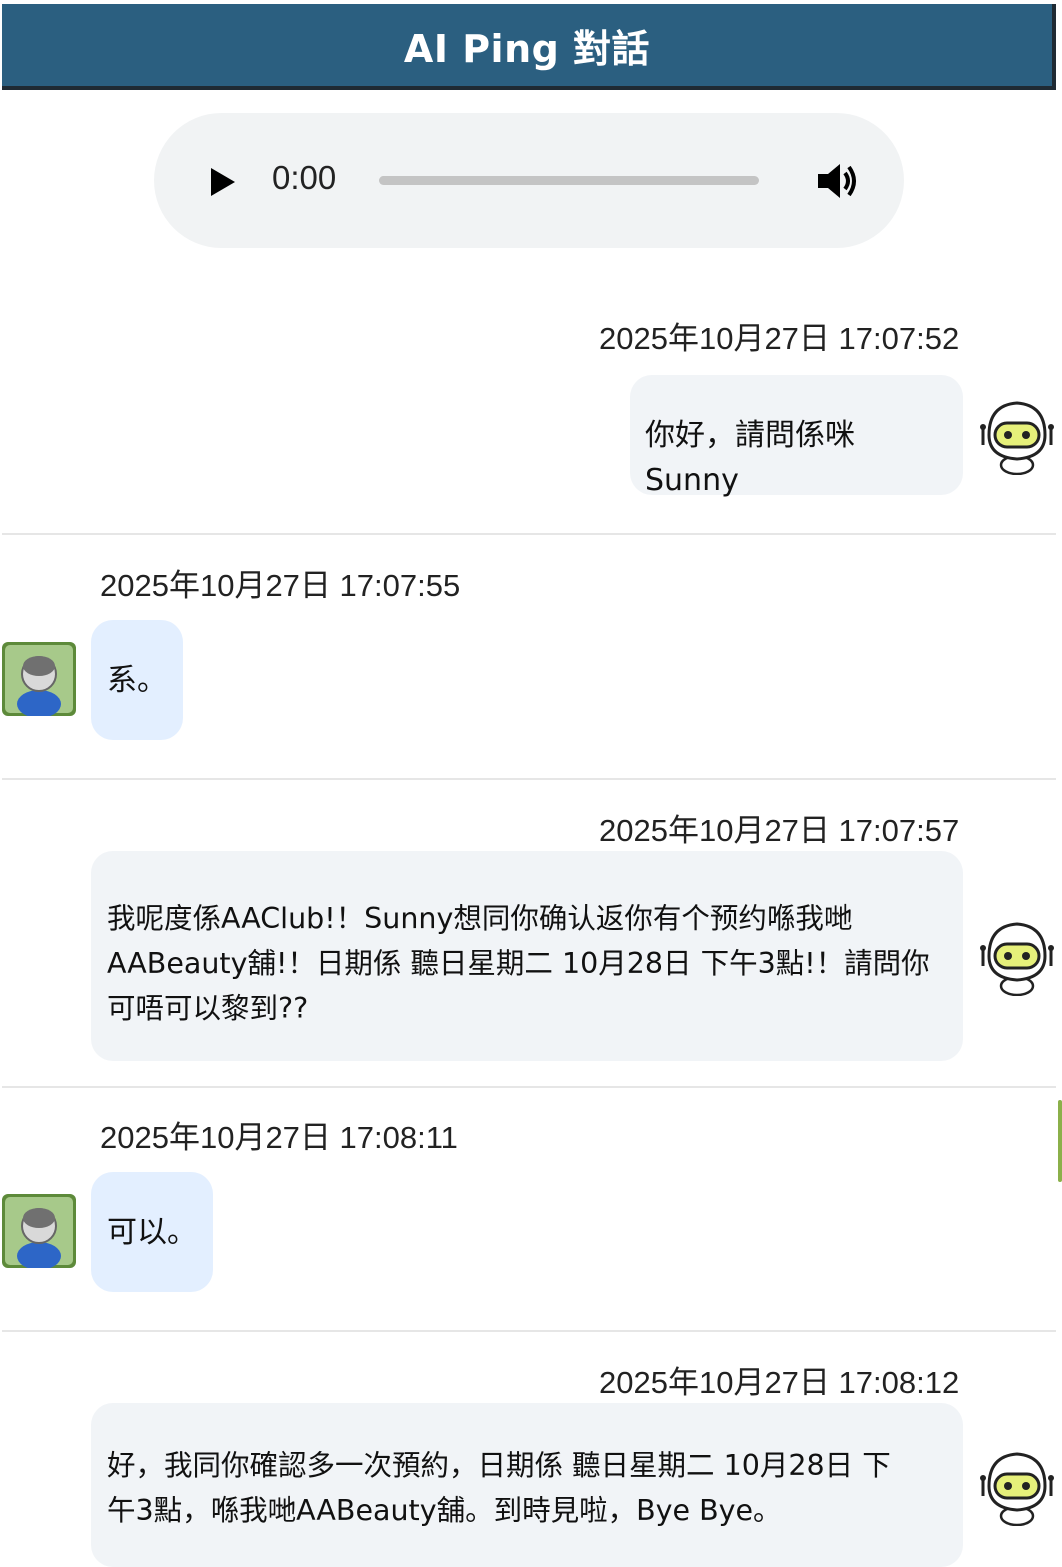 The height and width of the screenshot is (1567, 1062). I want to click on message-timestamp: 2025年10月27日 17:07:52, so click(779, 338).